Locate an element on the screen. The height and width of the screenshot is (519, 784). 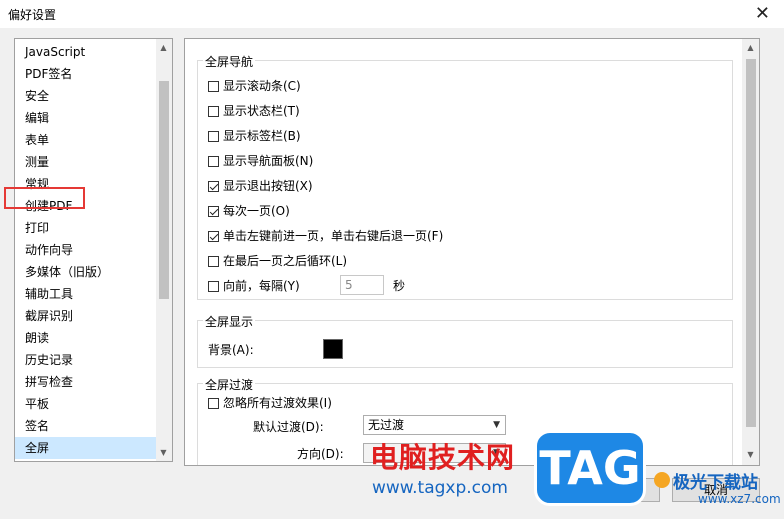
nav-option-checkbox: 单击左键前进一页，单击右键后退一页(F) is located at coordinates (325, 236).